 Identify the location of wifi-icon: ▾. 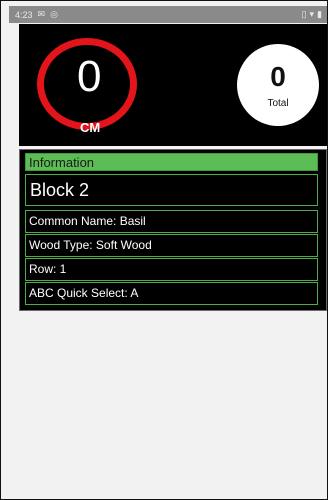
(312, 14).